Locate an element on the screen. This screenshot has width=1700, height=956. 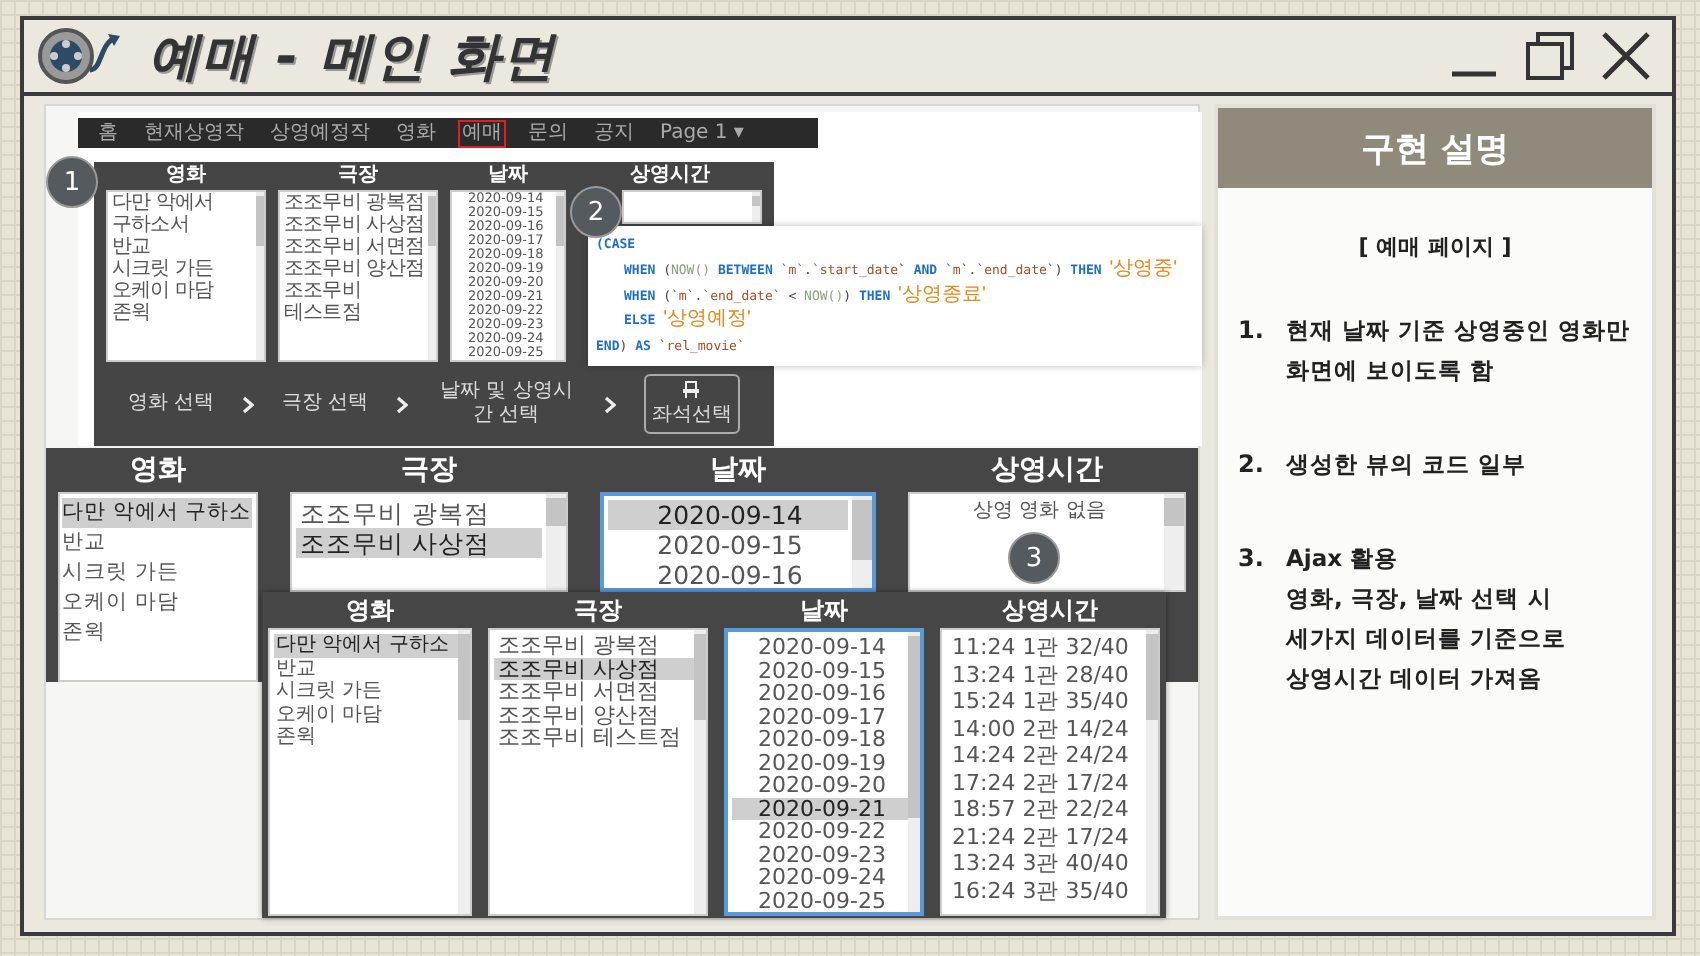
panel-title: 구현 설명 is located at coordinates (1435, 148).